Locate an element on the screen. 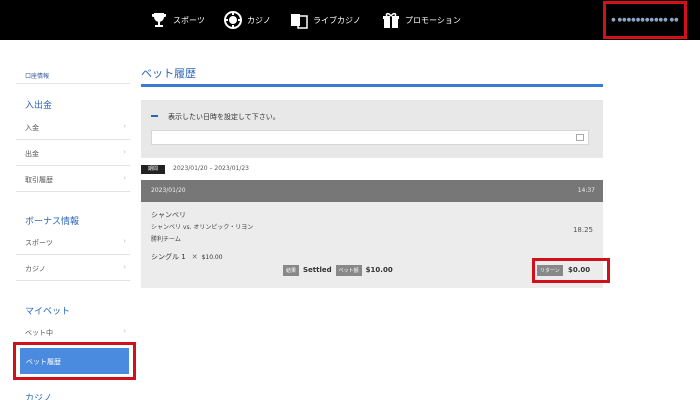  sidebar-account-link: 口座情報 is located at coordinates (37, 75).